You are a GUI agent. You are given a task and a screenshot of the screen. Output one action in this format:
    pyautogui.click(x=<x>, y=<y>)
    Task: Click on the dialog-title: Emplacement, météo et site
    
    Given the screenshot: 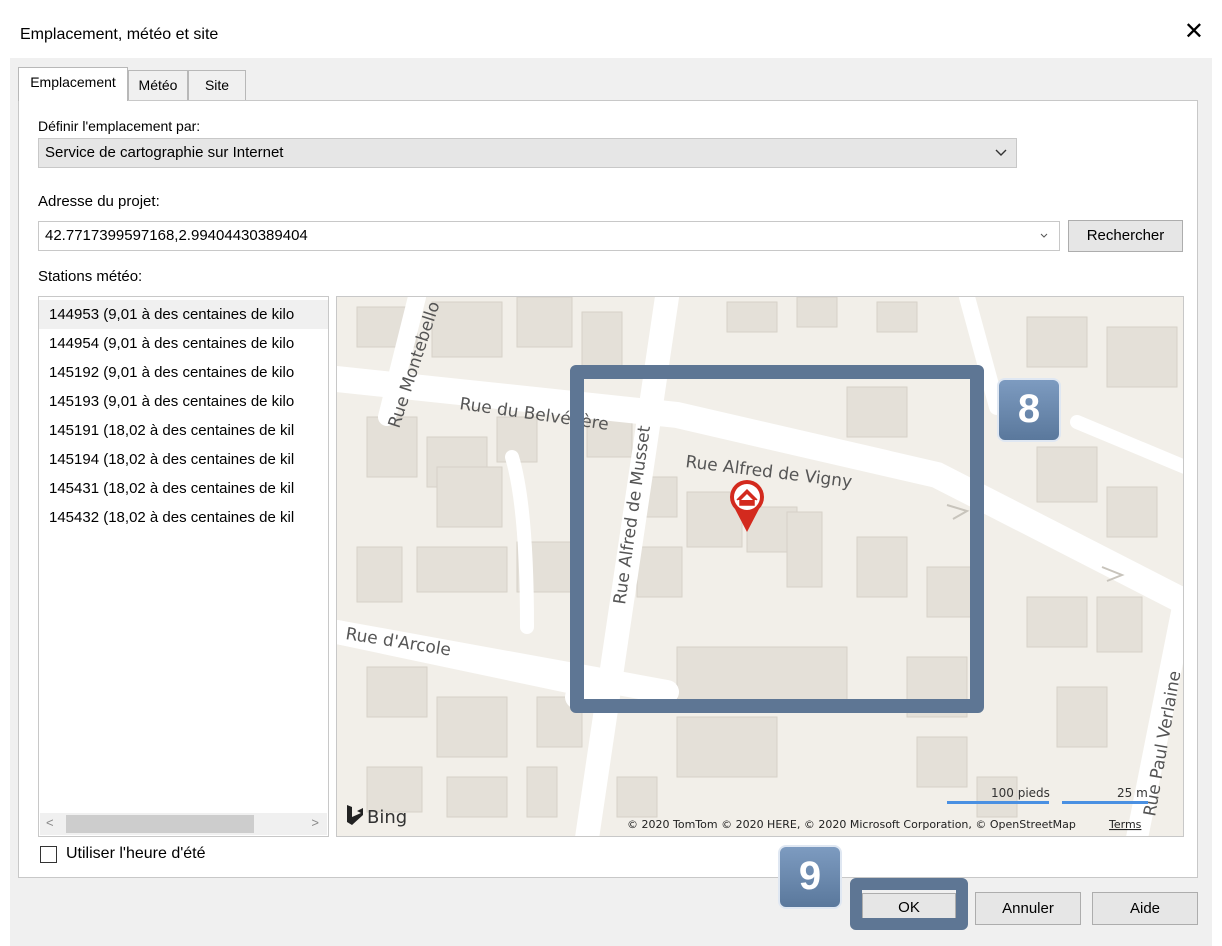 What is the action you would take?
    pyautogui.click(x=119, y=34)
    